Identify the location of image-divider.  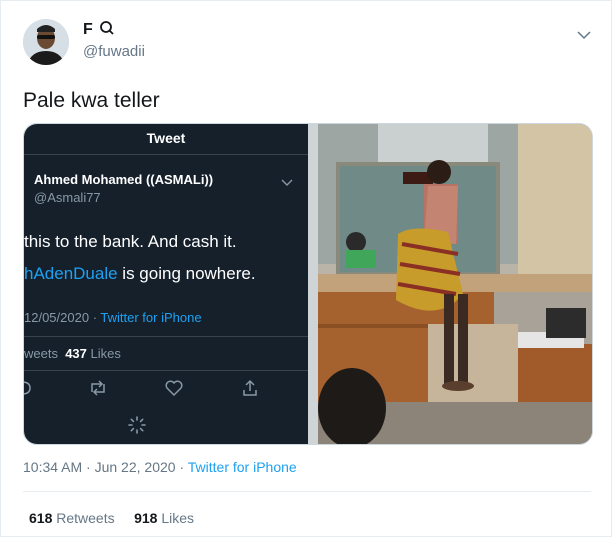
(313, 284).